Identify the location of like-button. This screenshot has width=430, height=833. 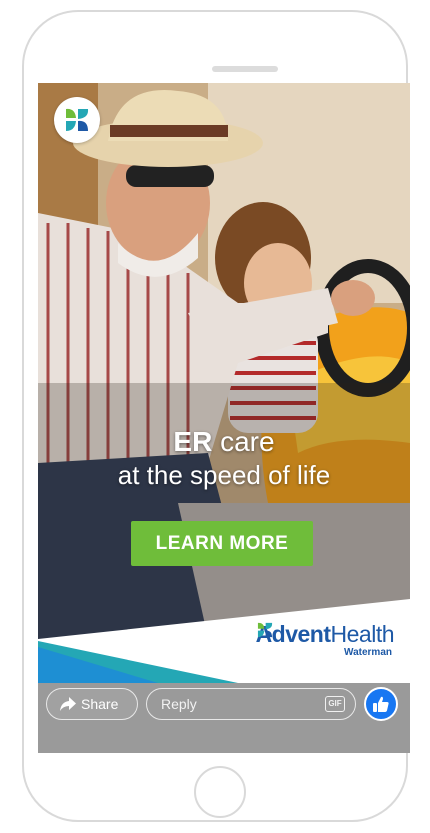
(381, 704).